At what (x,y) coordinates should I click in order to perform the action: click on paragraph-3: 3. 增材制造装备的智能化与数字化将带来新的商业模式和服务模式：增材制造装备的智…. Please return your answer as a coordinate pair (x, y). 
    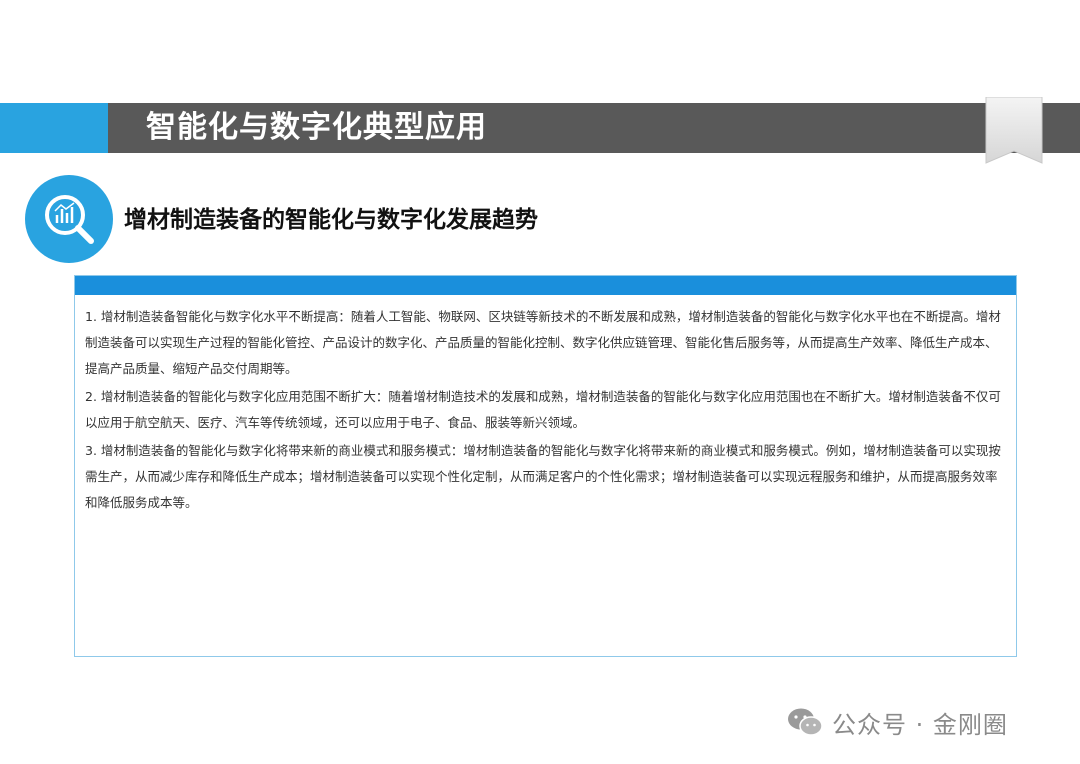
    Looking at the image, I should click on (543, 476).